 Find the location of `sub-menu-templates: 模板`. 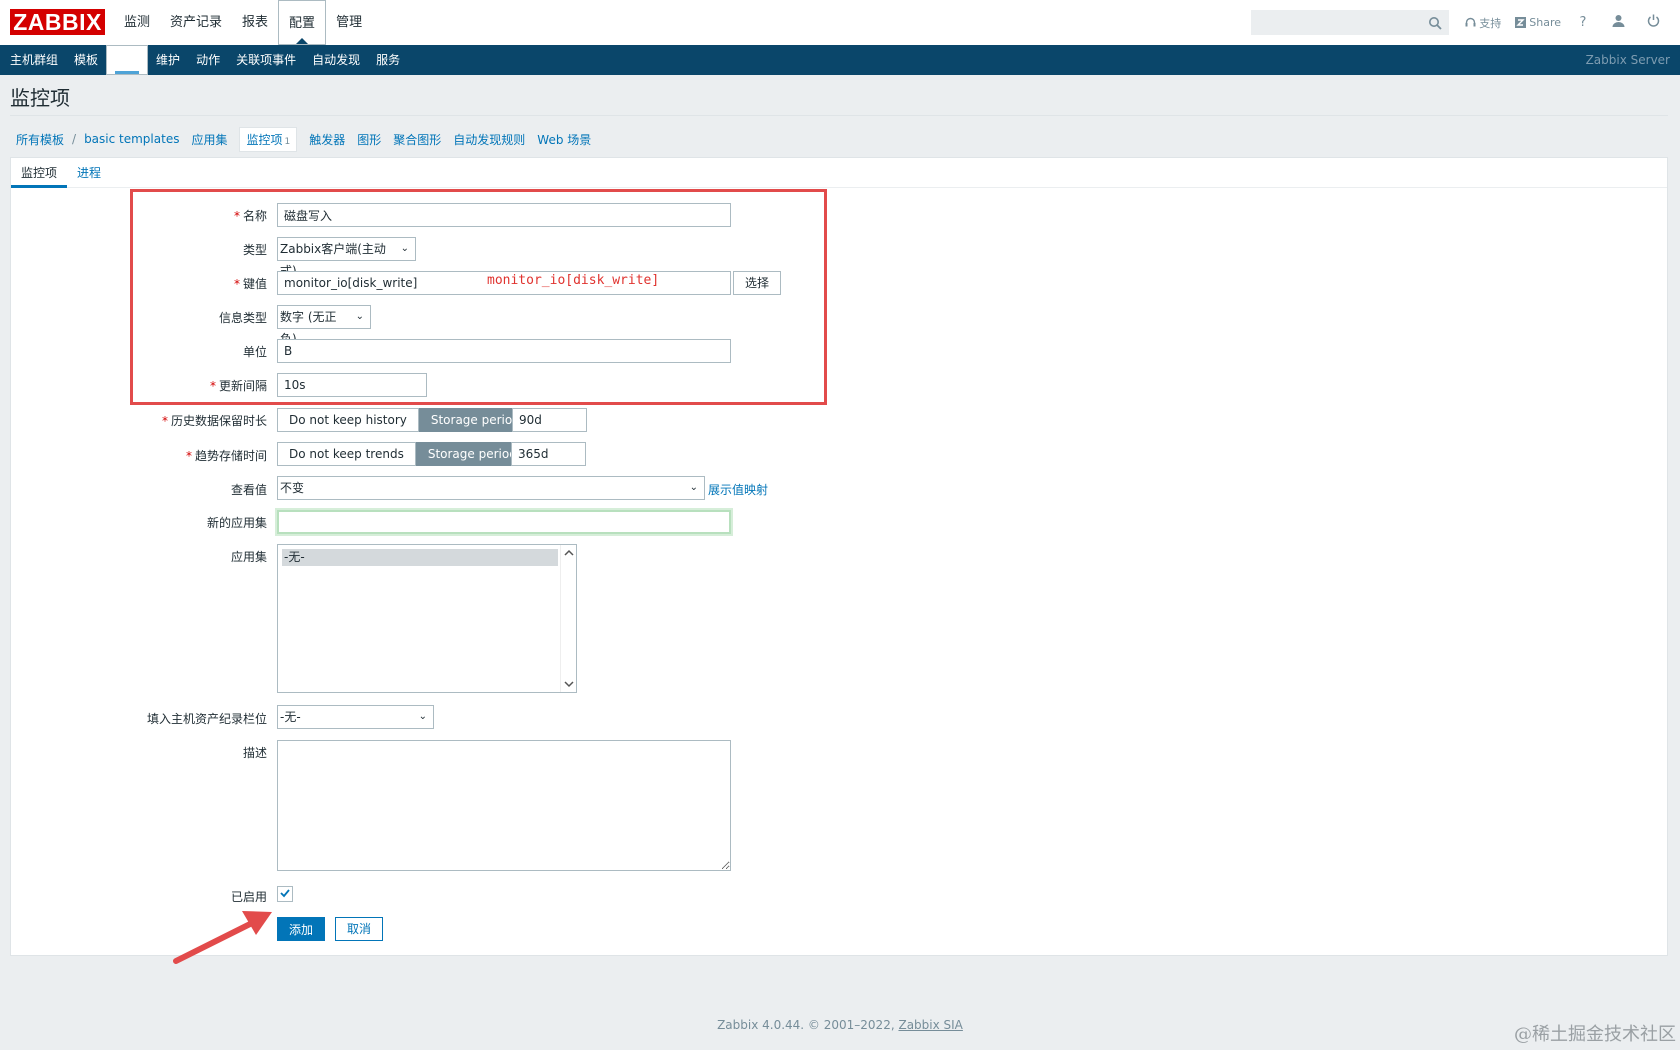

sub-menu-templates: 模板 is located at coordinates (86, 60).